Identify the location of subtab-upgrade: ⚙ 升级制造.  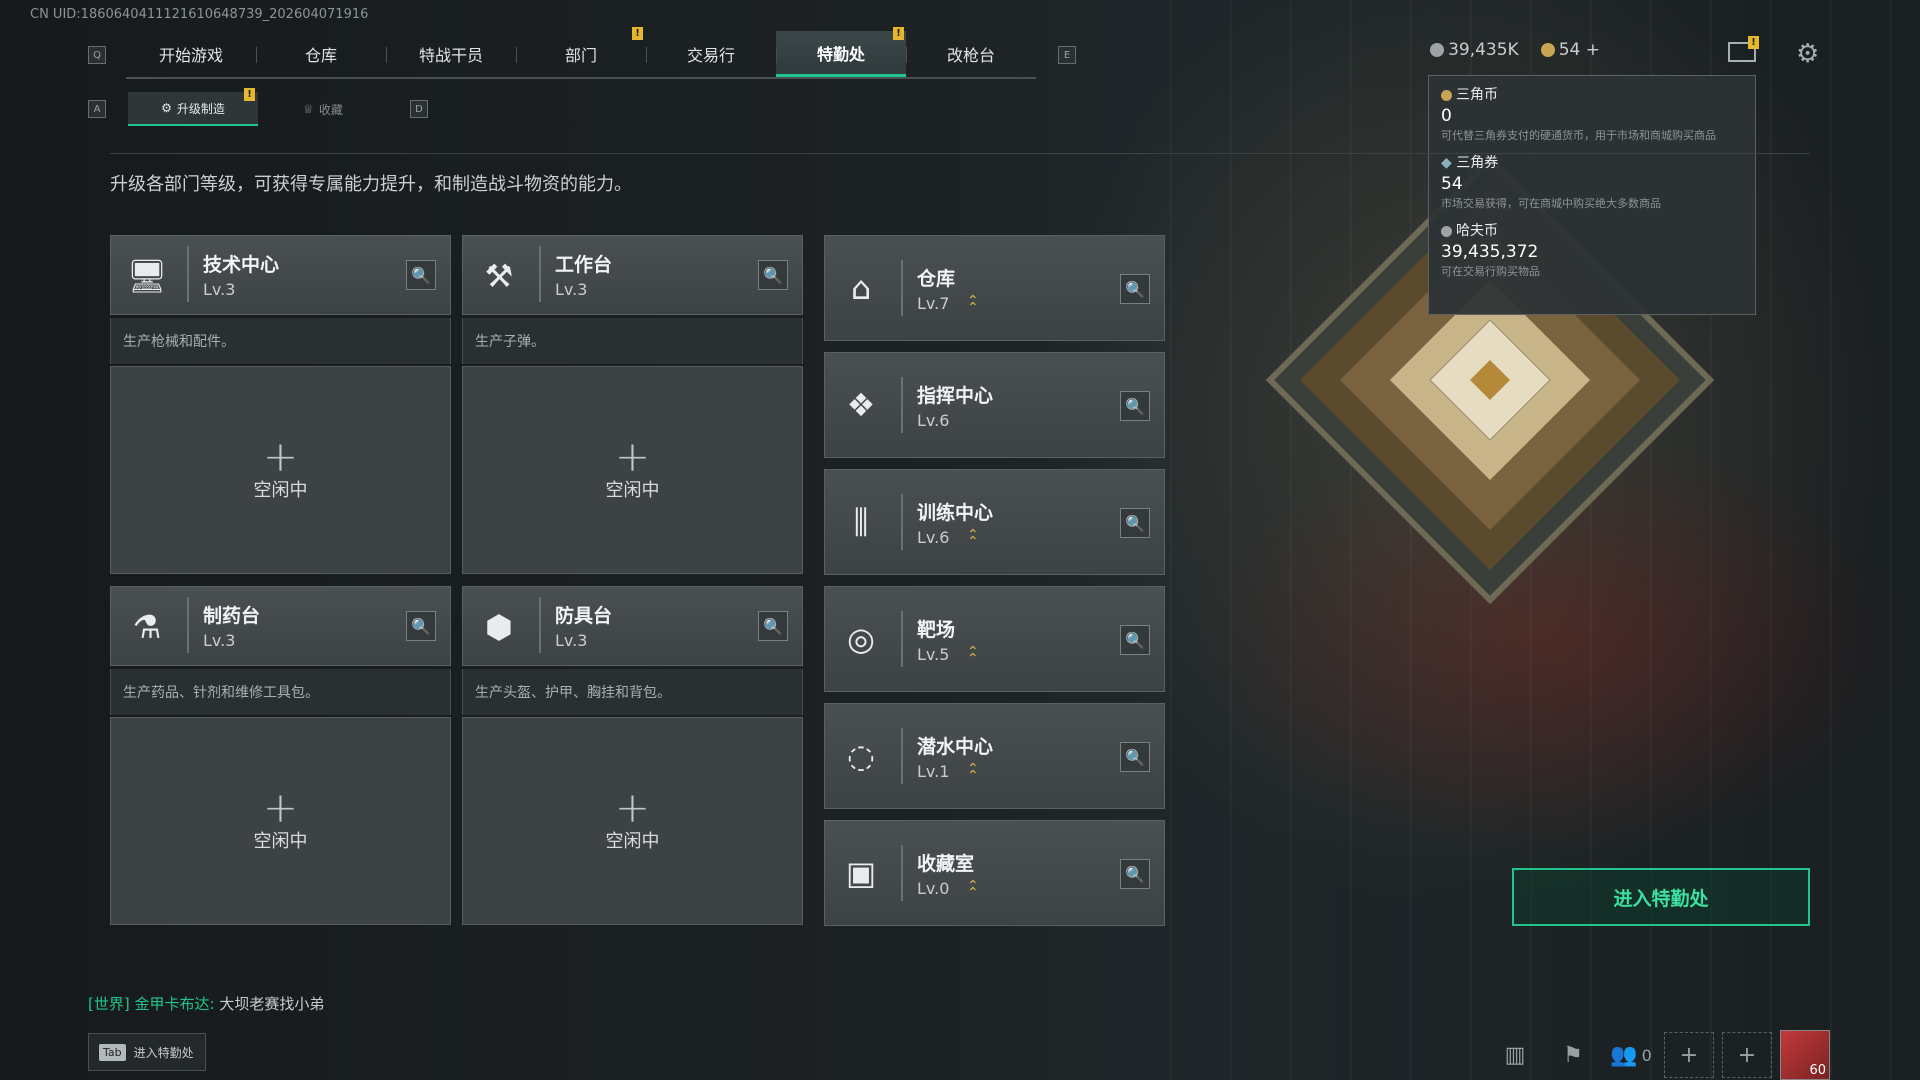
(193, 109).